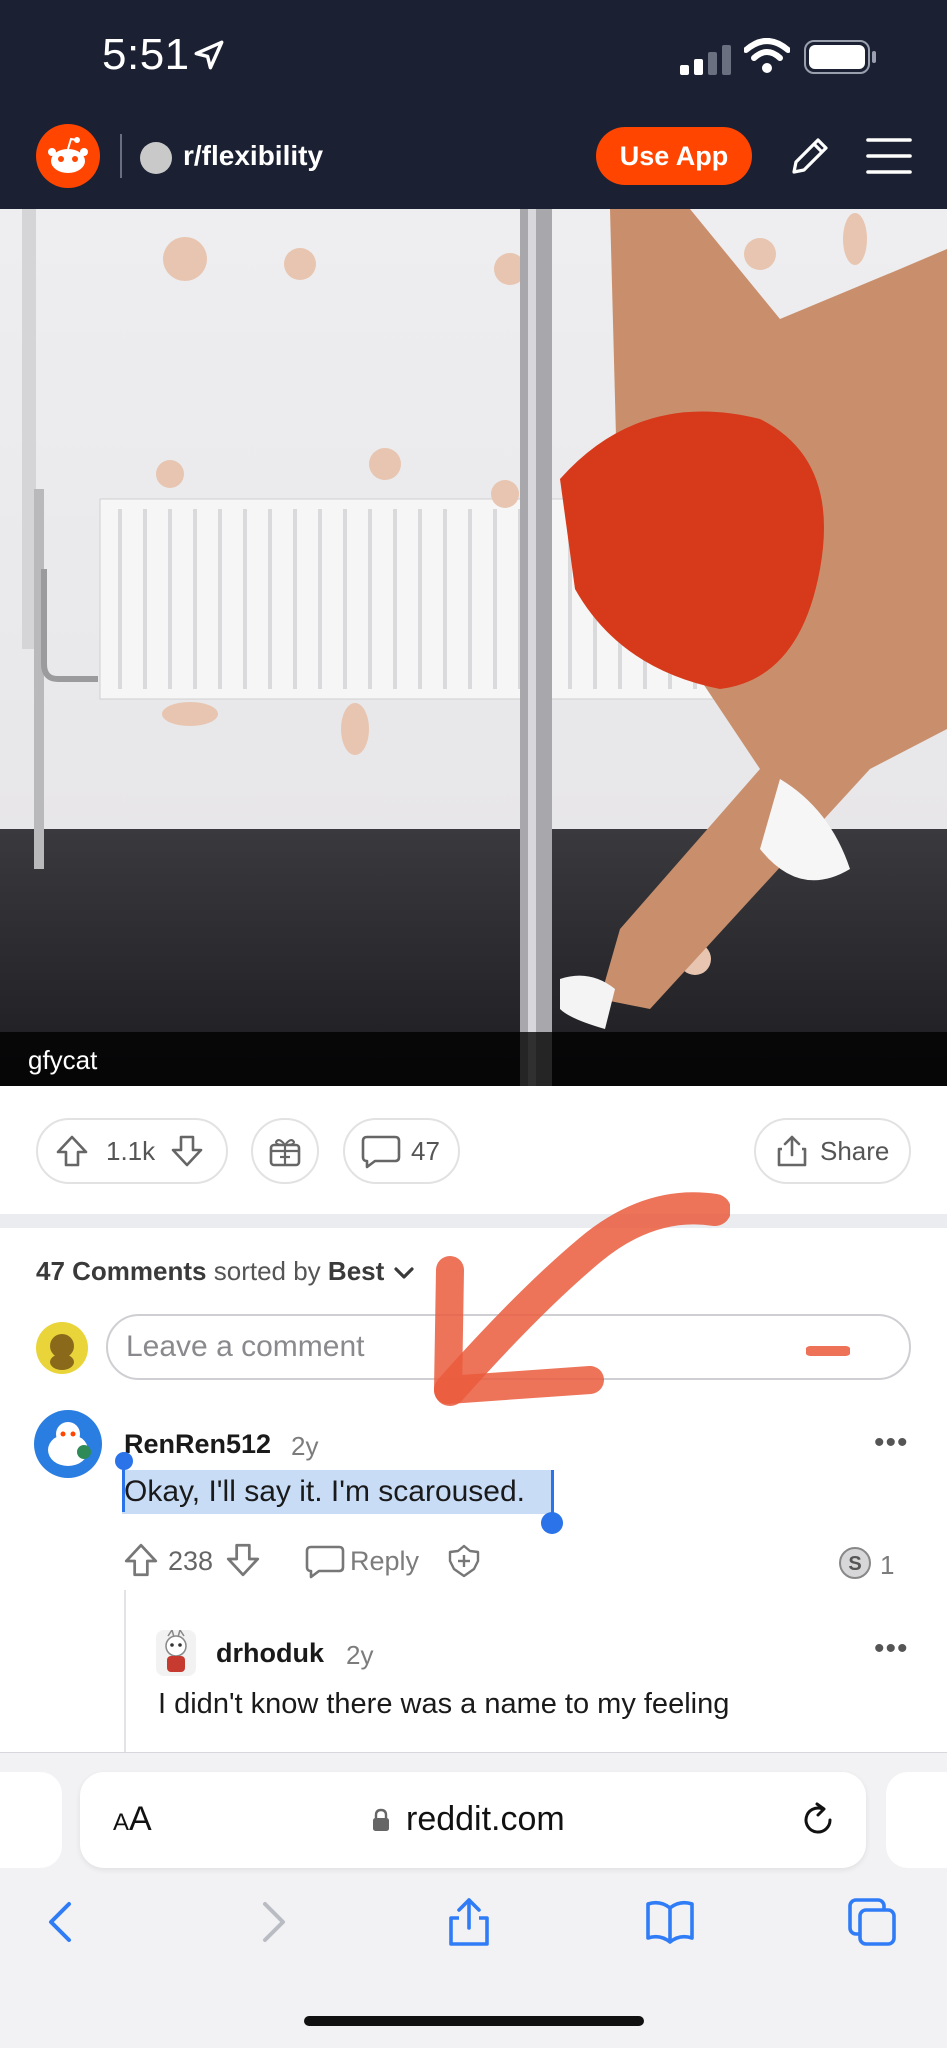  I want to click on comment-more-button: •••, so click(891, 1443).